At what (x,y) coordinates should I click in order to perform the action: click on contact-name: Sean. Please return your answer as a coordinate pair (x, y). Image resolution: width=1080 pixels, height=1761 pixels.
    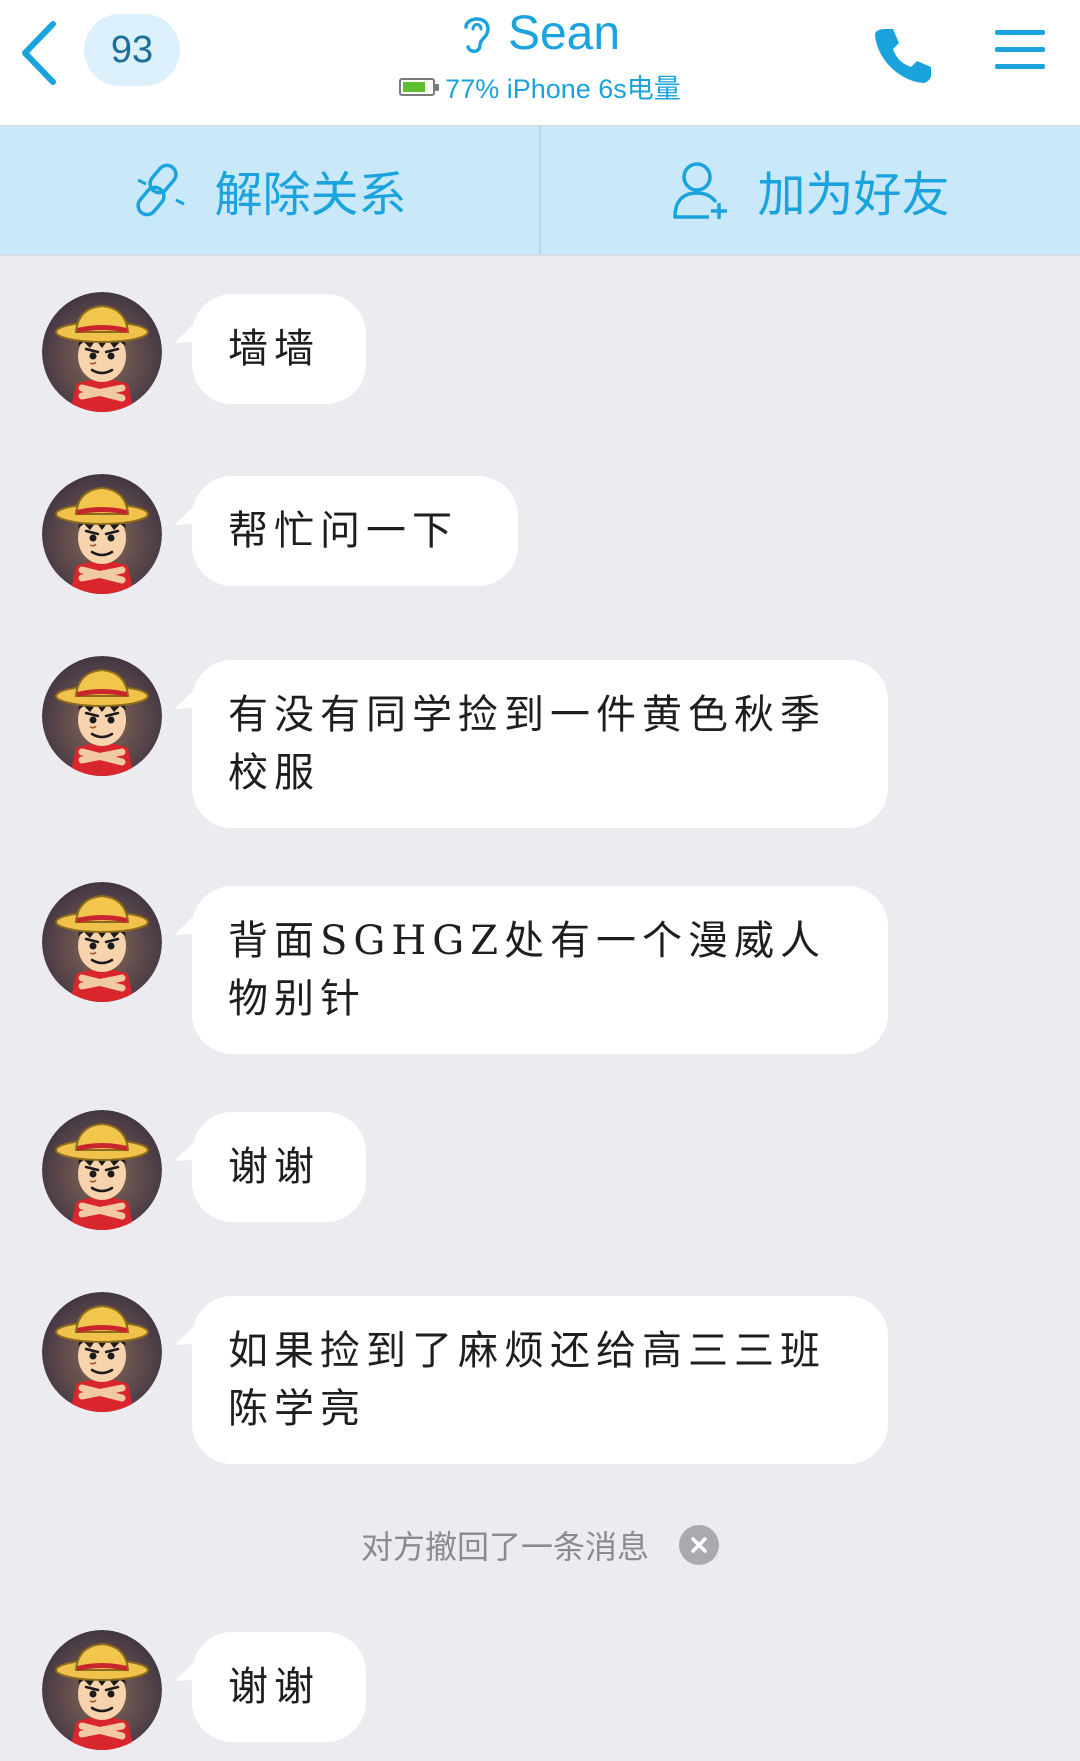
    Looking at the image, I should click on (564, 33).